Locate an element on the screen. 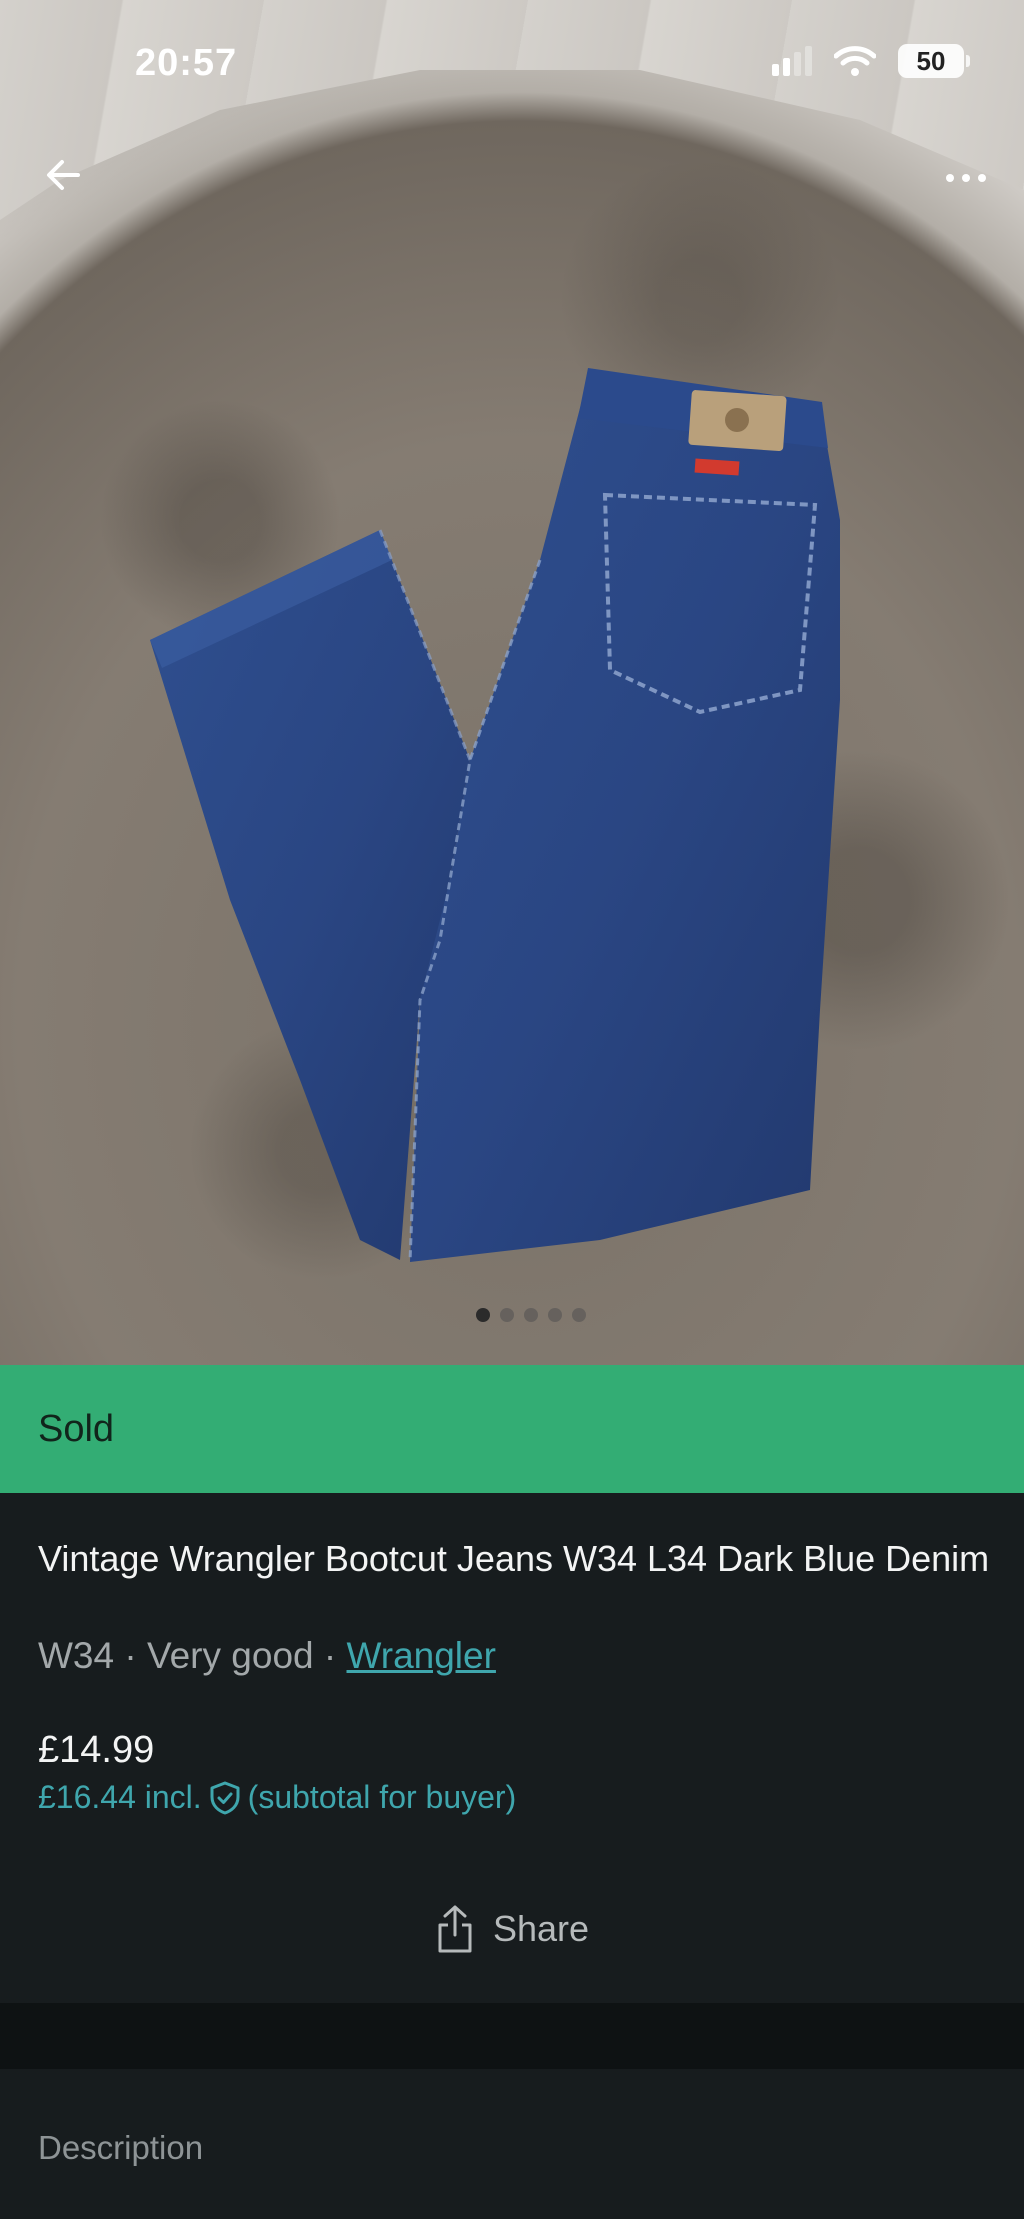 The height and width of the screenshot is (2219, 1024). sold-banner: Sold is located at coordinates (512, 1429).